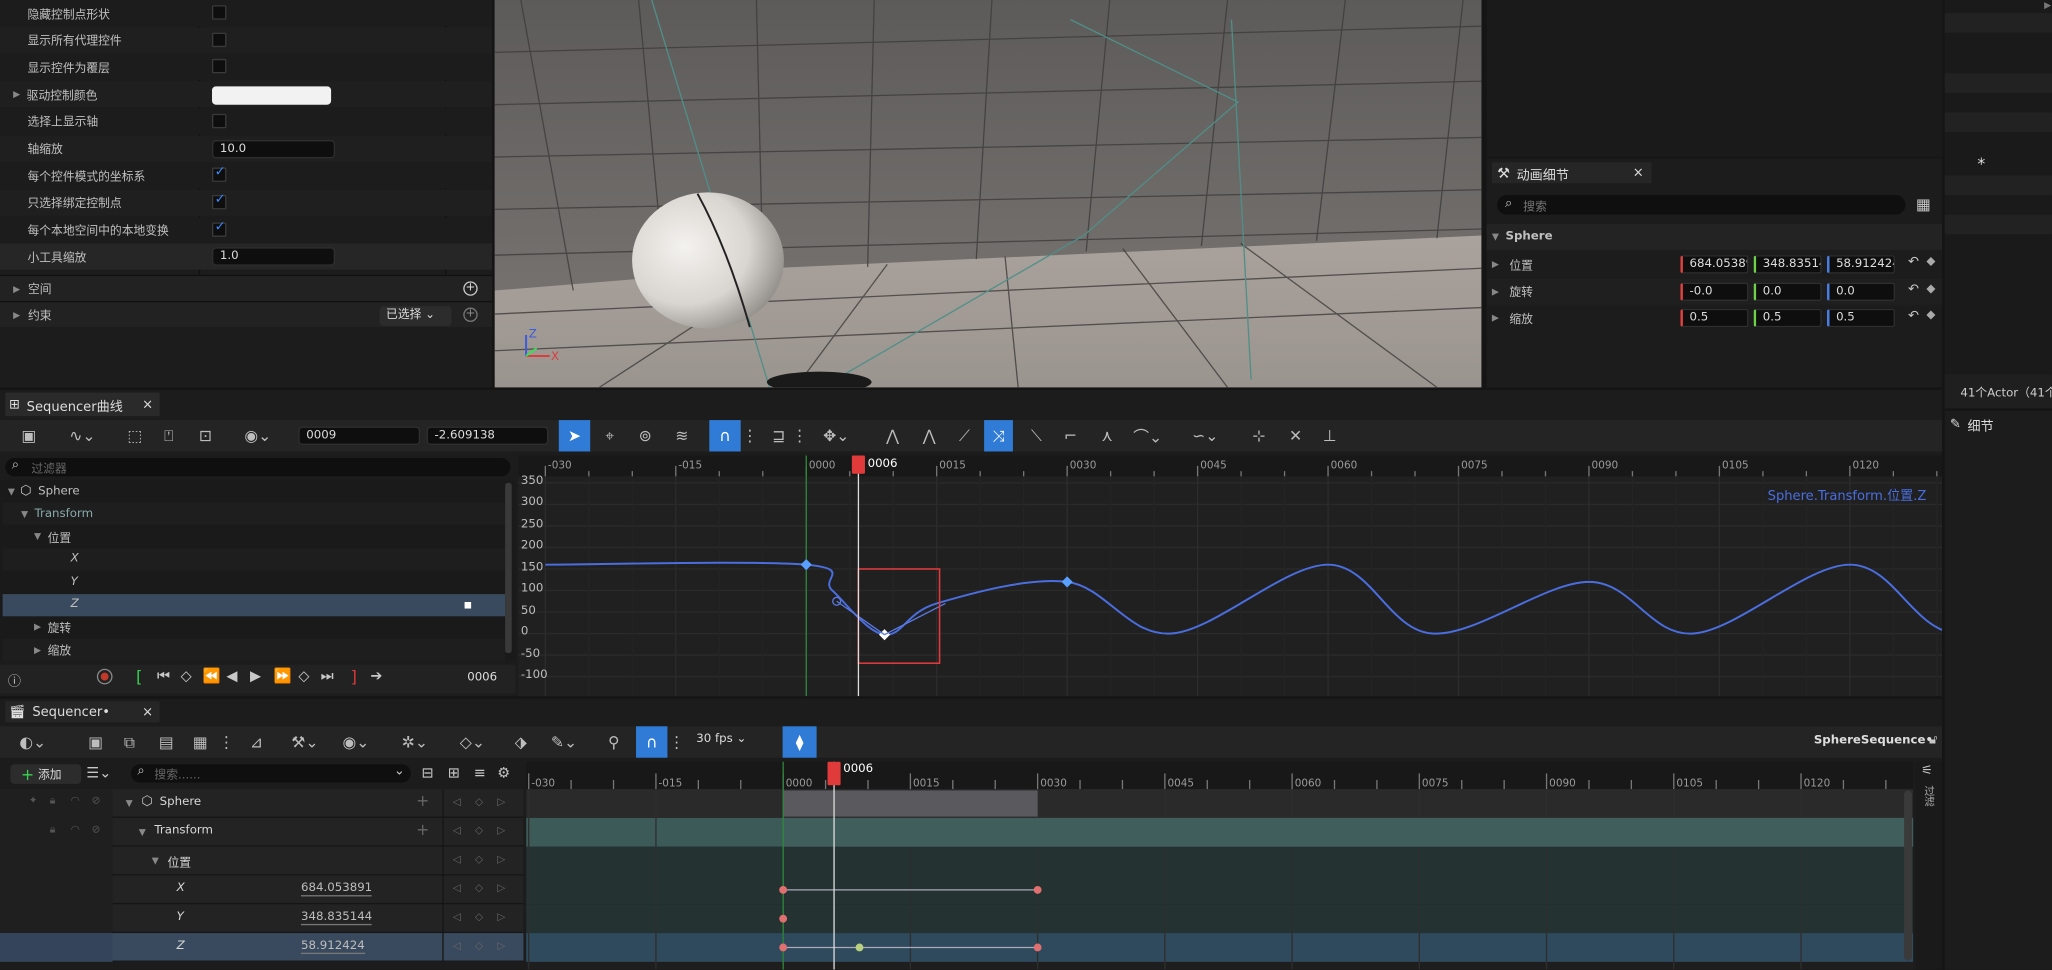 The image size is (2052, 970). I want to click on curve-mode-icon: ∿⌄, so click(82, 435).